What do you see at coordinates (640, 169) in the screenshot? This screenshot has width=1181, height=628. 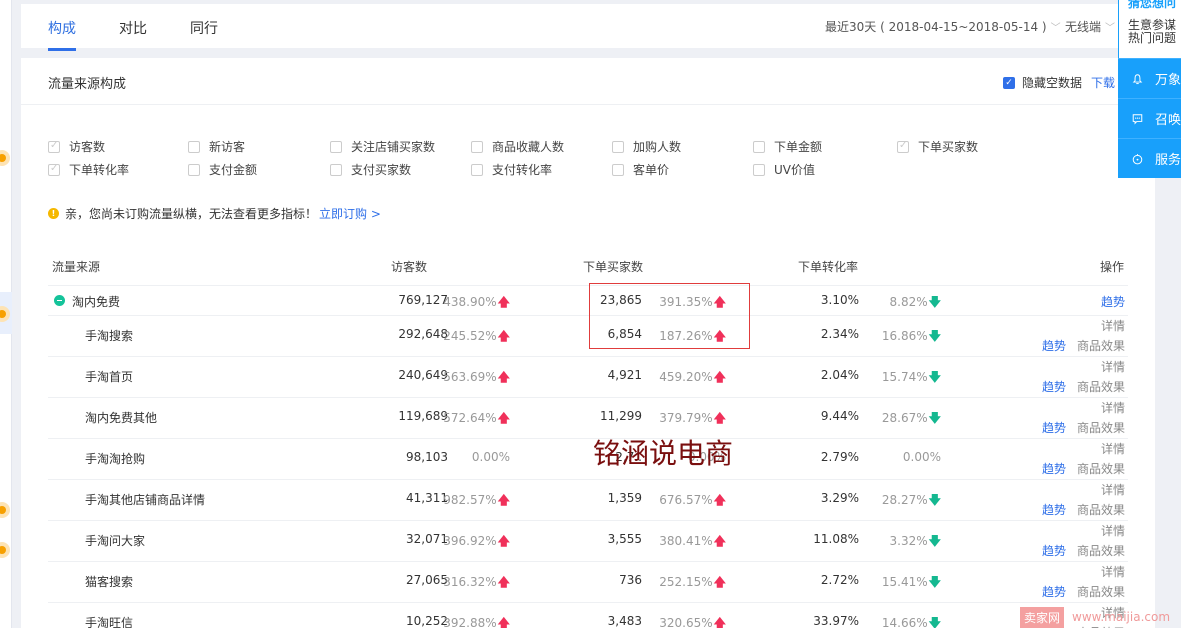 I see `metric-checkbox: 客单价` at bounding box center [640, 169].